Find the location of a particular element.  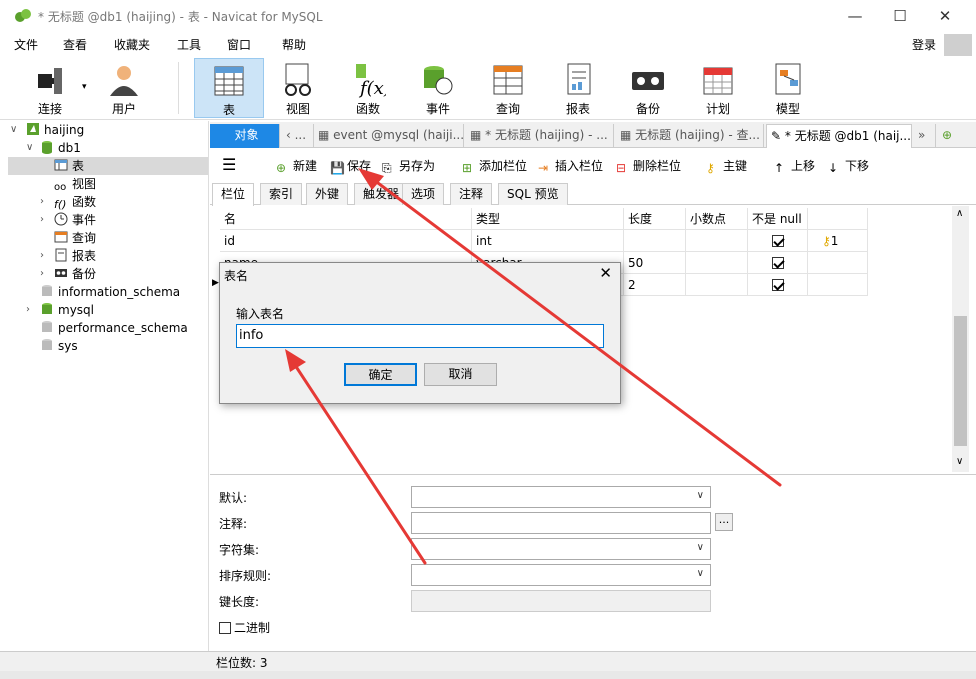

charset-select: ∨ is located at coordinates (561, 549).